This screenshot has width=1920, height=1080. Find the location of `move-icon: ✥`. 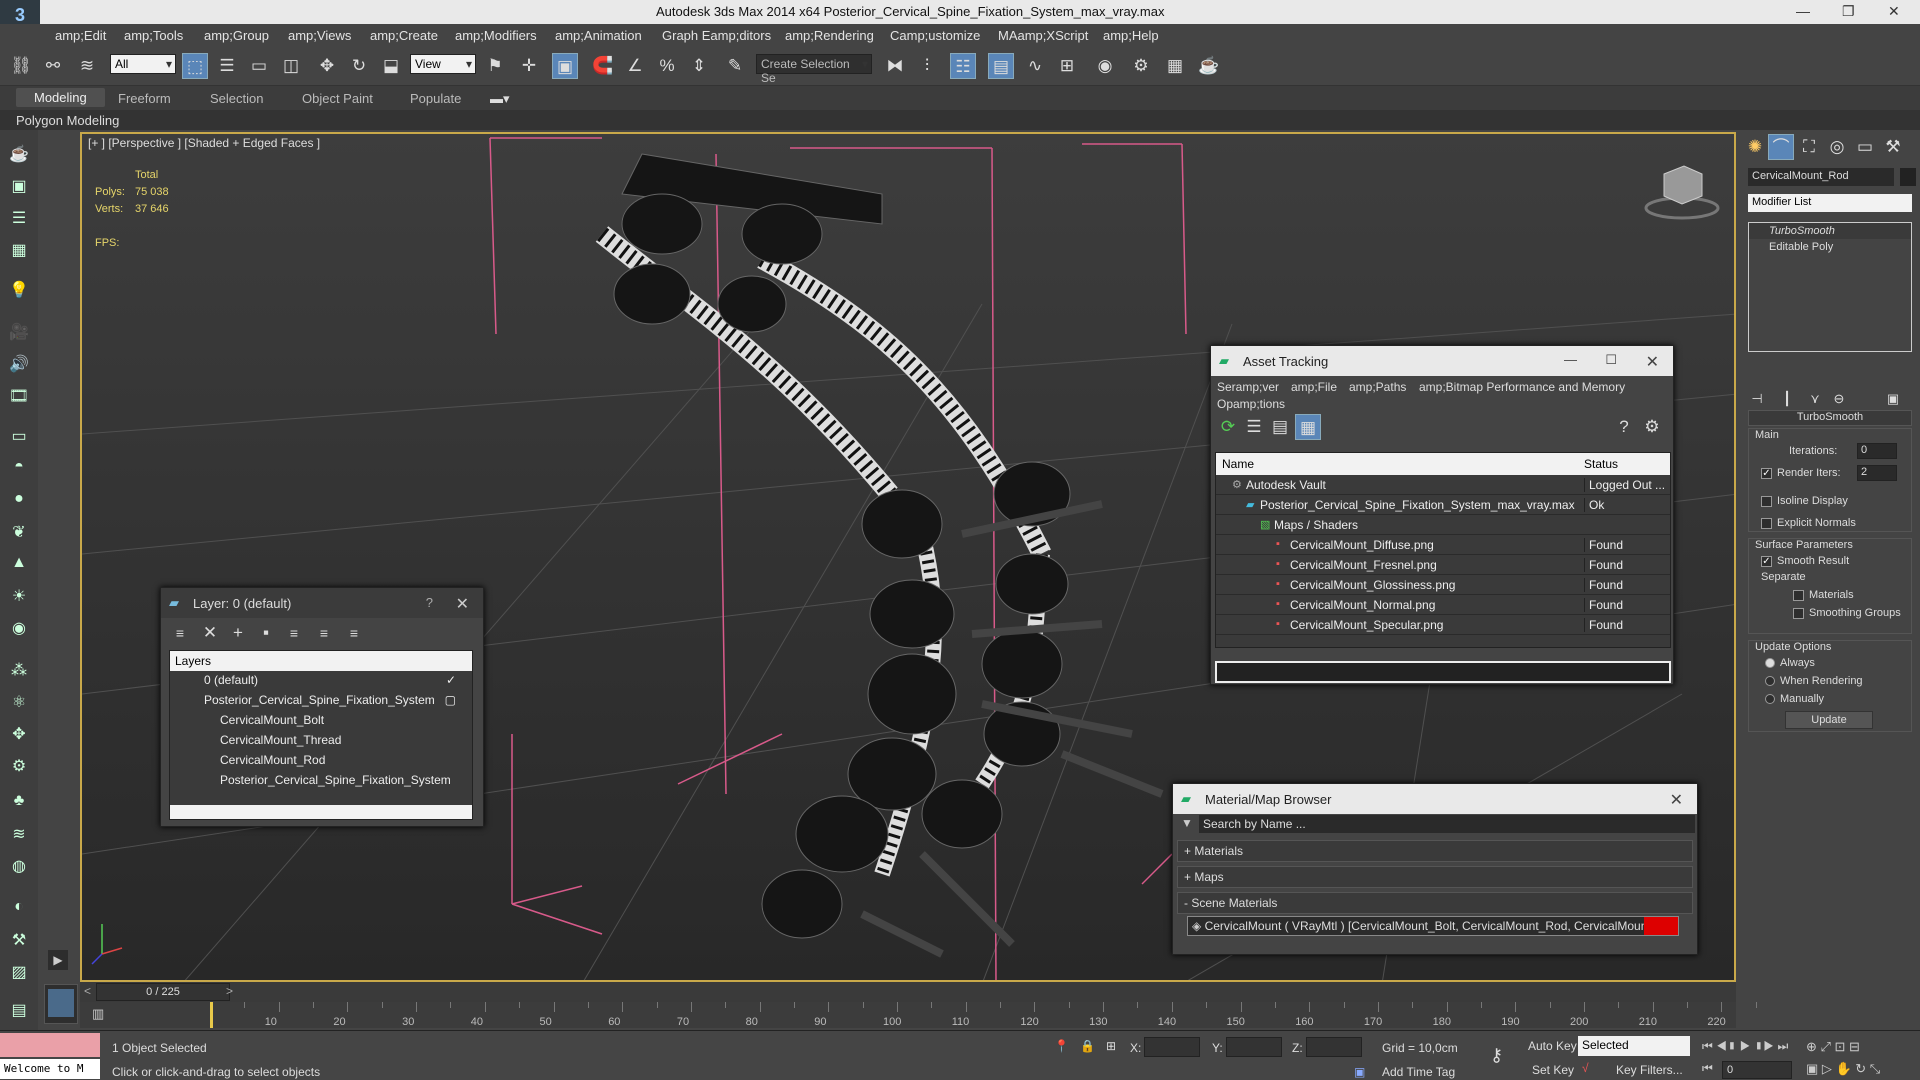

move-icon: ✥ is located at coordinates (327, 66).